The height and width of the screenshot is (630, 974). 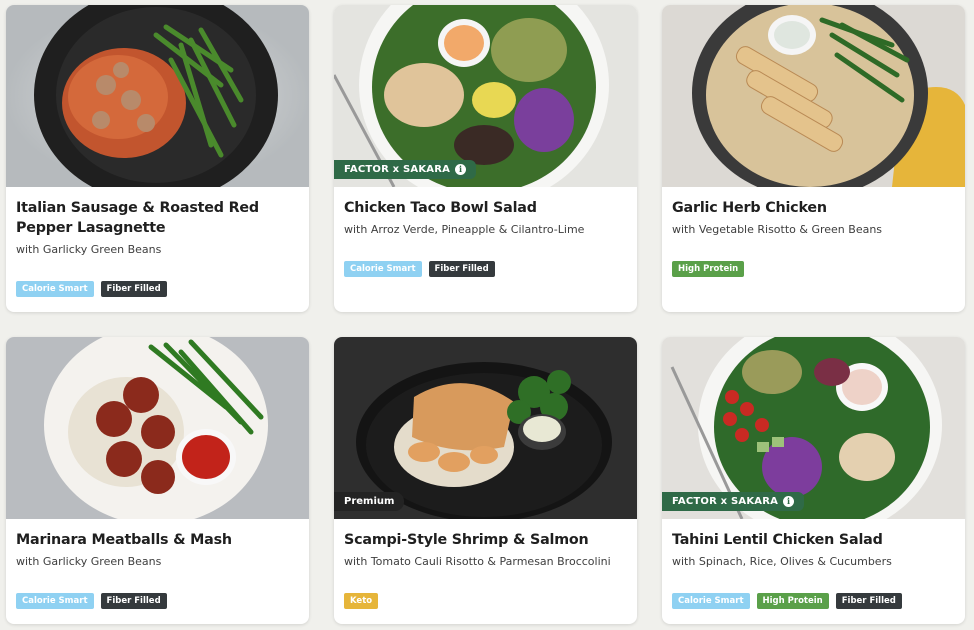 I want to click on tag-list: Calorie Smart High Protein Fiber Filled, so click(x=787, y=601).